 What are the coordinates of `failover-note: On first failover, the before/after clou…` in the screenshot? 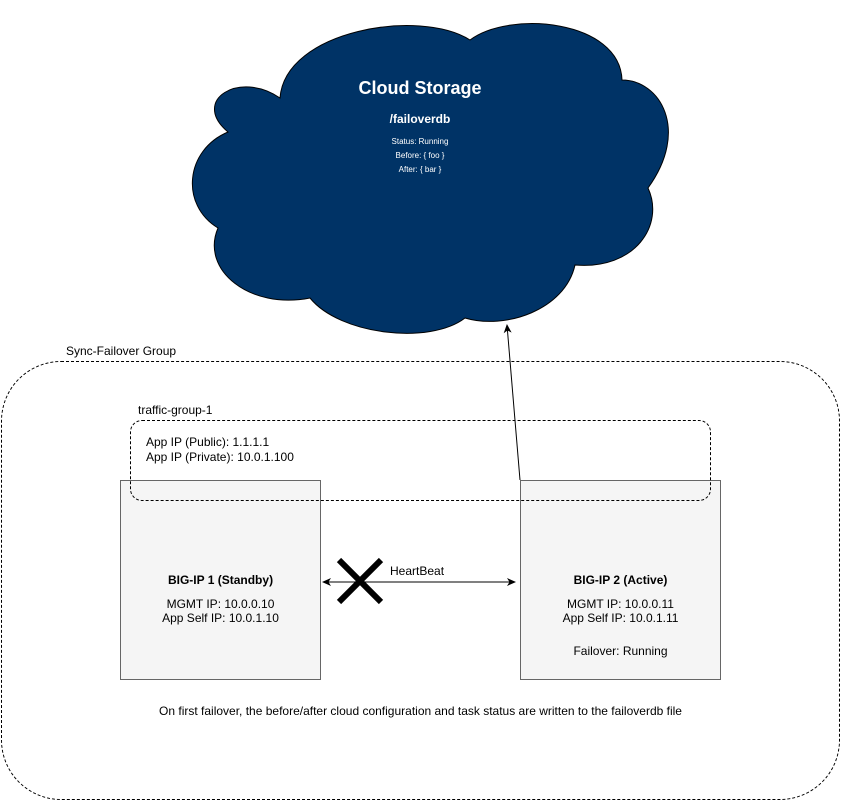 It's located at (420, 711).